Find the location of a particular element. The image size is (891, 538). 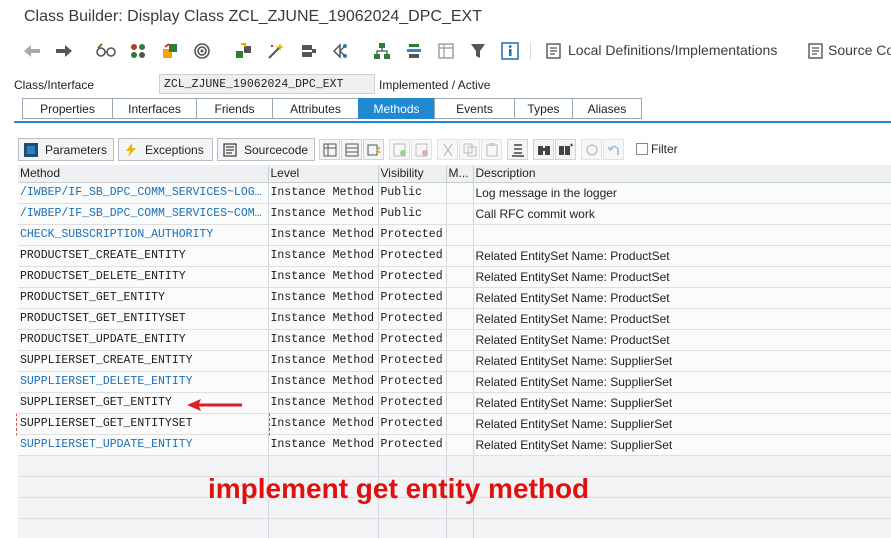

refresh-icon is located at coordinates (591, 149).